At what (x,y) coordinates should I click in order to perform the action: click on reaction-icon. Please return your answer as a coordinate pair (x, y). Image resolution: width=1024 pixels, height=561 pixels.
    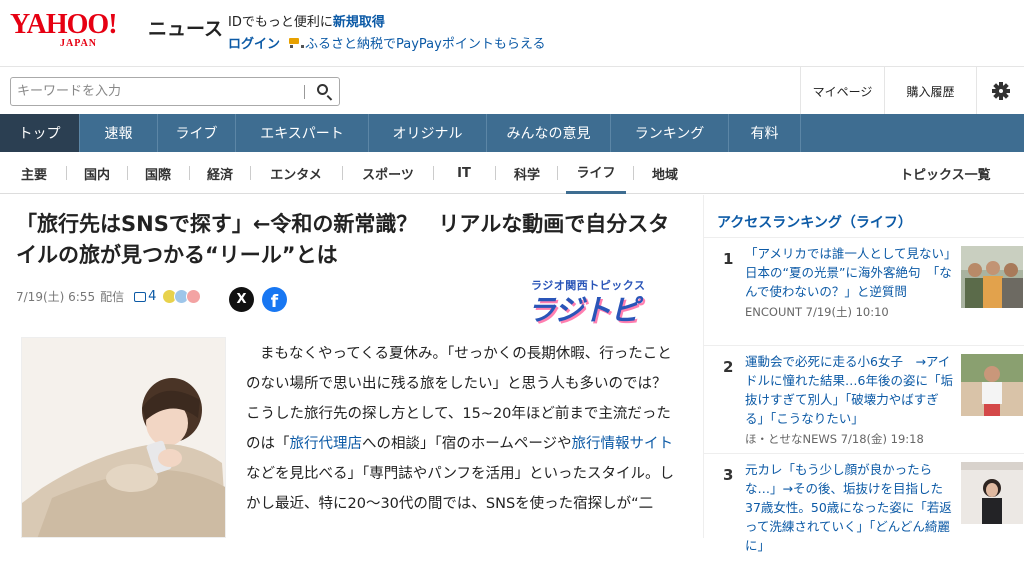
    Looking at the image, I should click on (194, 296).